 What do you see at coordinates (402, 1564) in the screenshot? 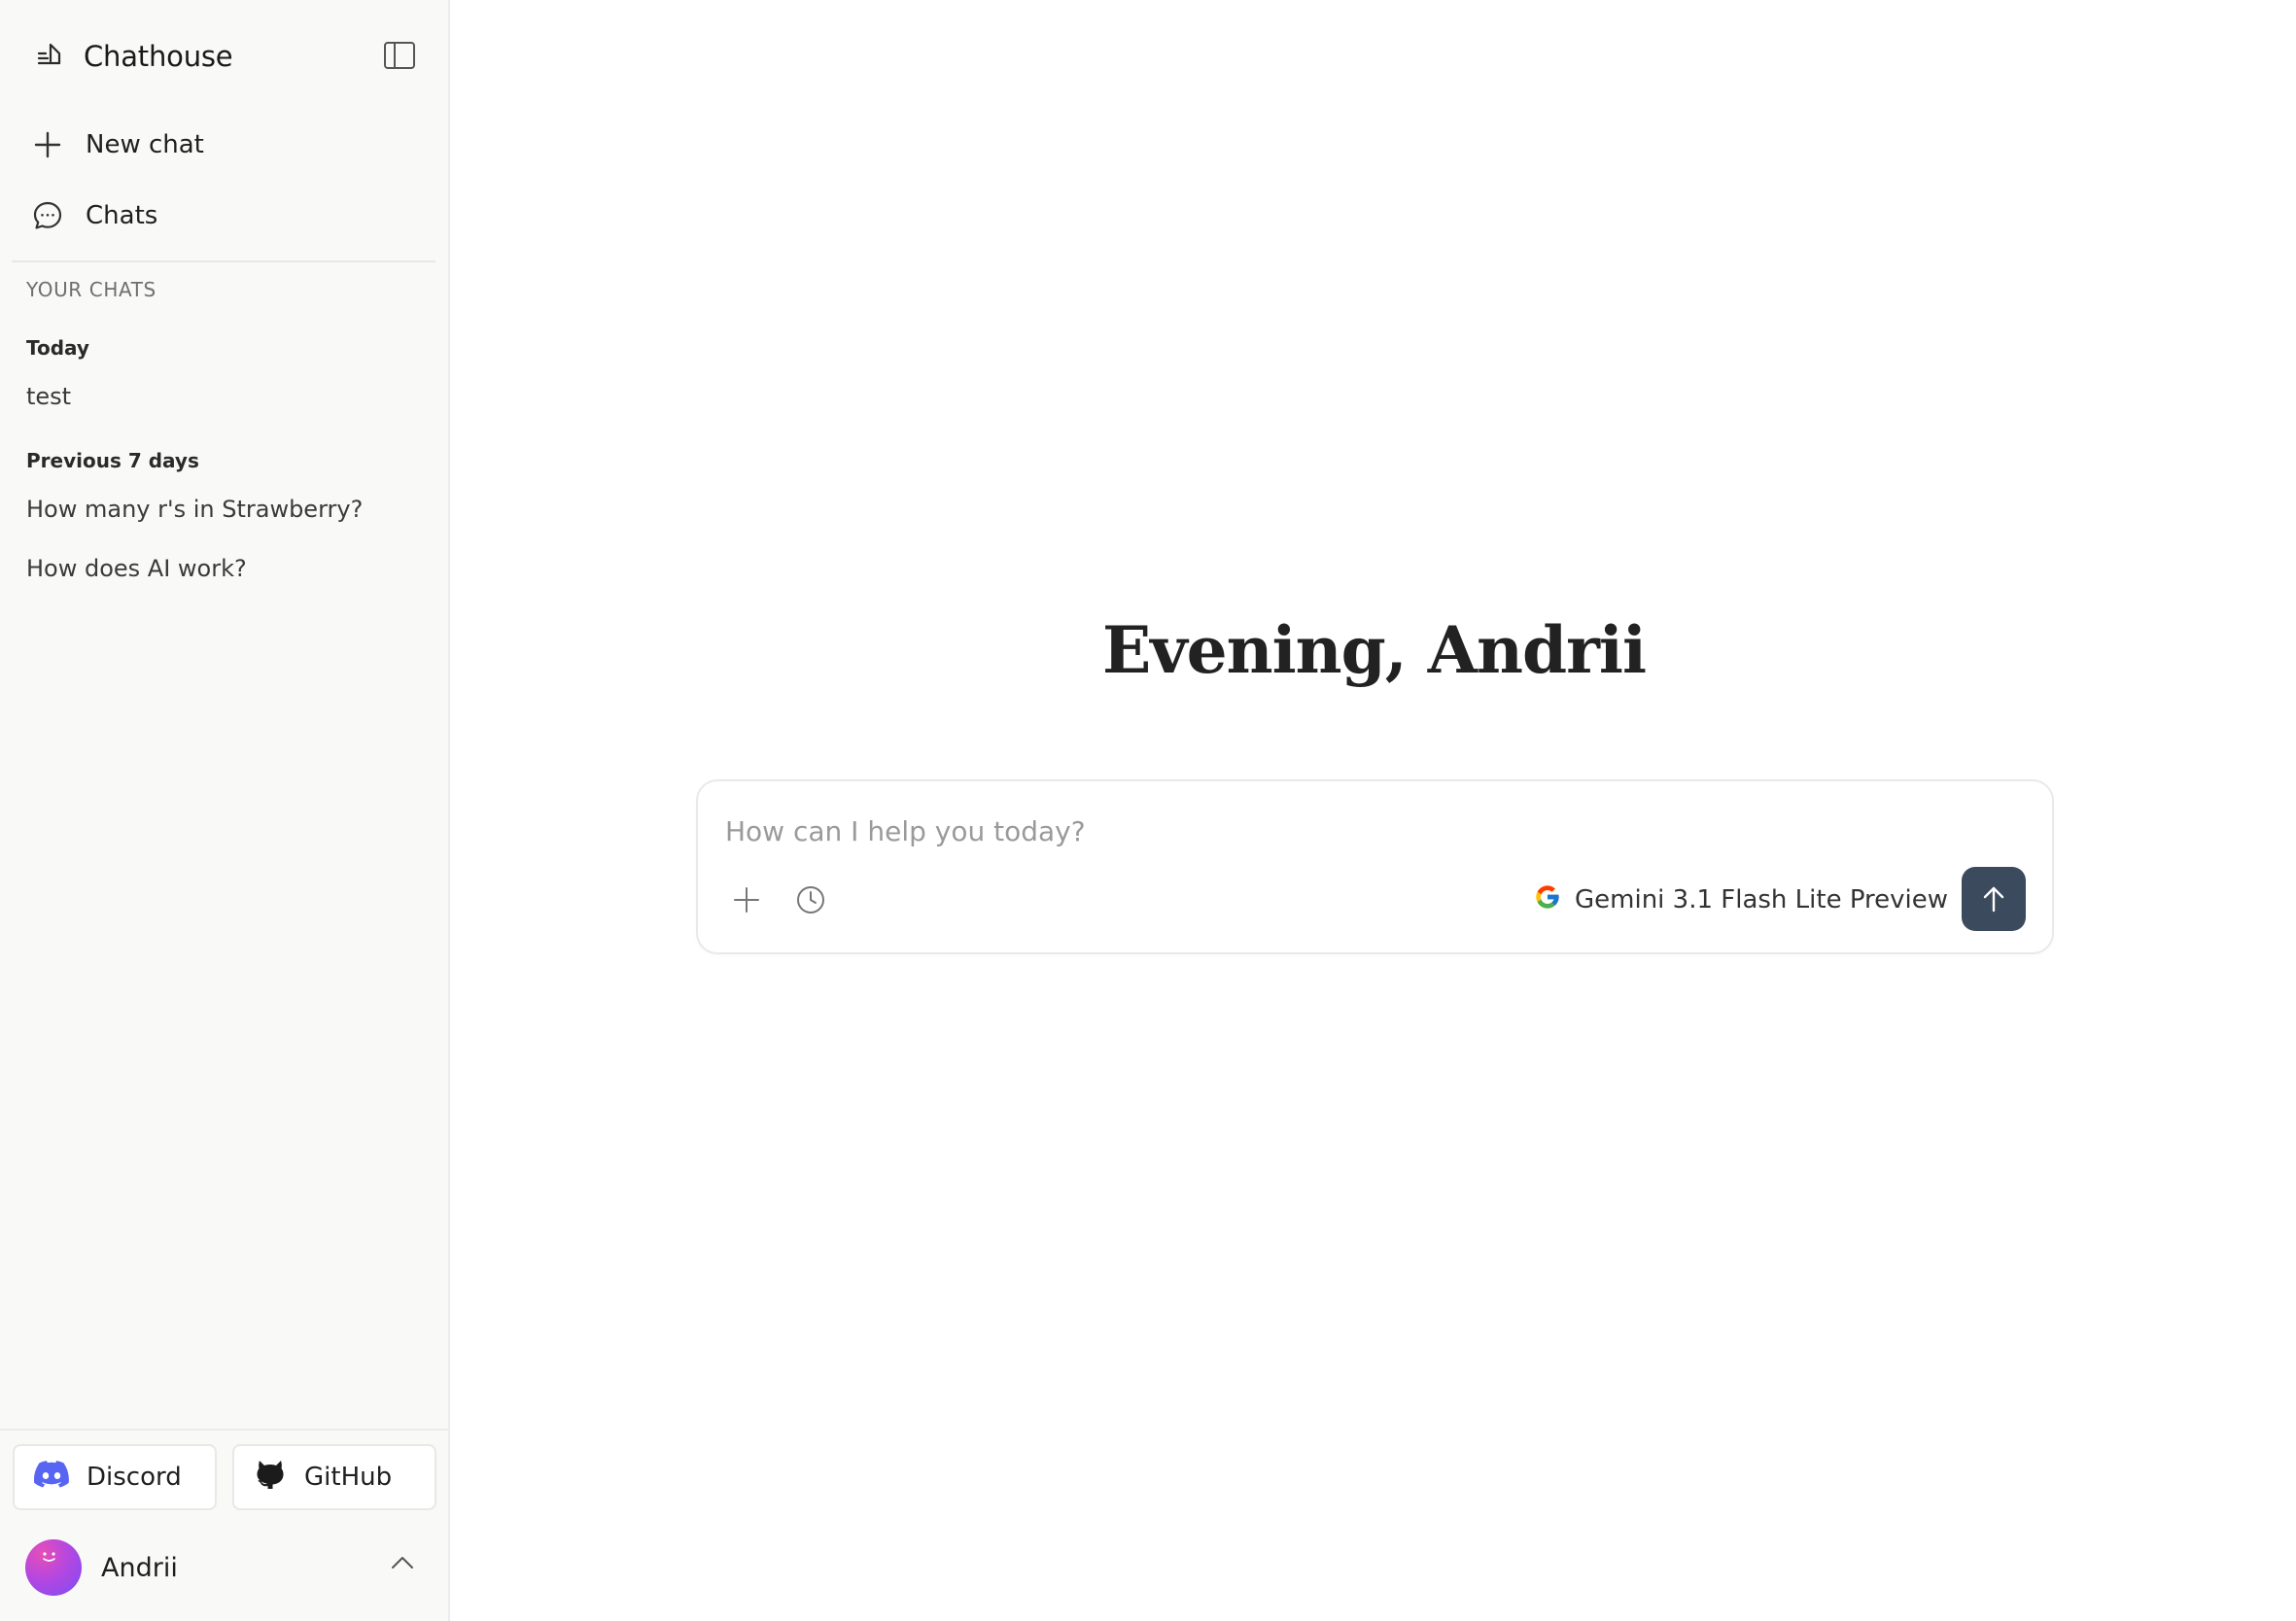
I see `chevron-up-icon` at bounding box center [402, 1564].